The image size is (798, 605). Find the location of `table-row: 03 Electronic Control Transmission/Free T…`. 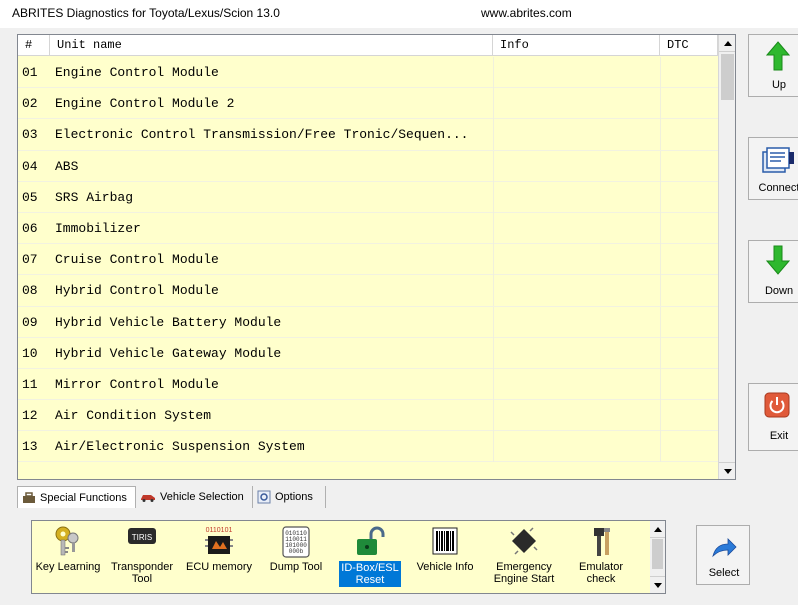

table-row: 03 Electronic Control Transmission/Free T… is located at coordinates (368, 135).